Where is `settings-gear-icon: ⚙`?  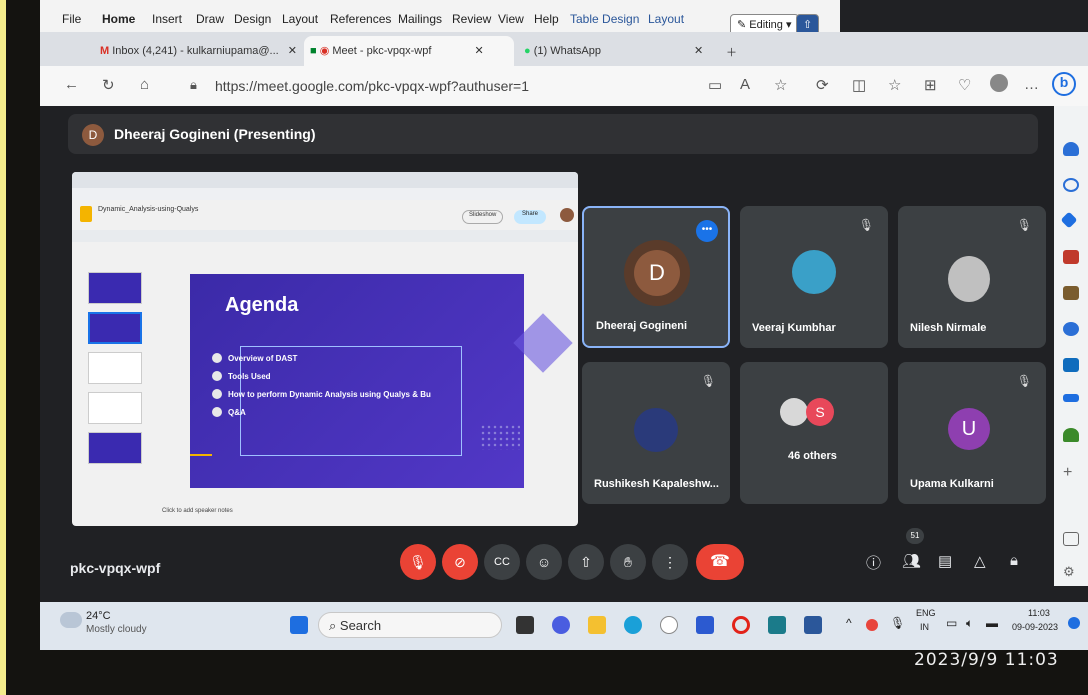 settings-gear-icon: ⚙ is located at coordinates (1071, 571).